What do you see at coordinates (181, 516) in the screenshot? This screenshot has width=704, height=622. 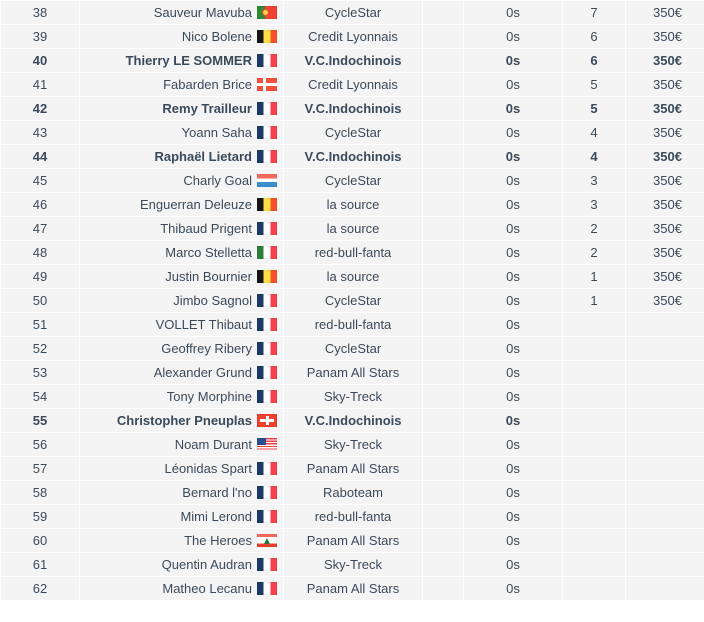 I see `cell-rider-name: Mimi Lerond` at bounding box center [181, 516].